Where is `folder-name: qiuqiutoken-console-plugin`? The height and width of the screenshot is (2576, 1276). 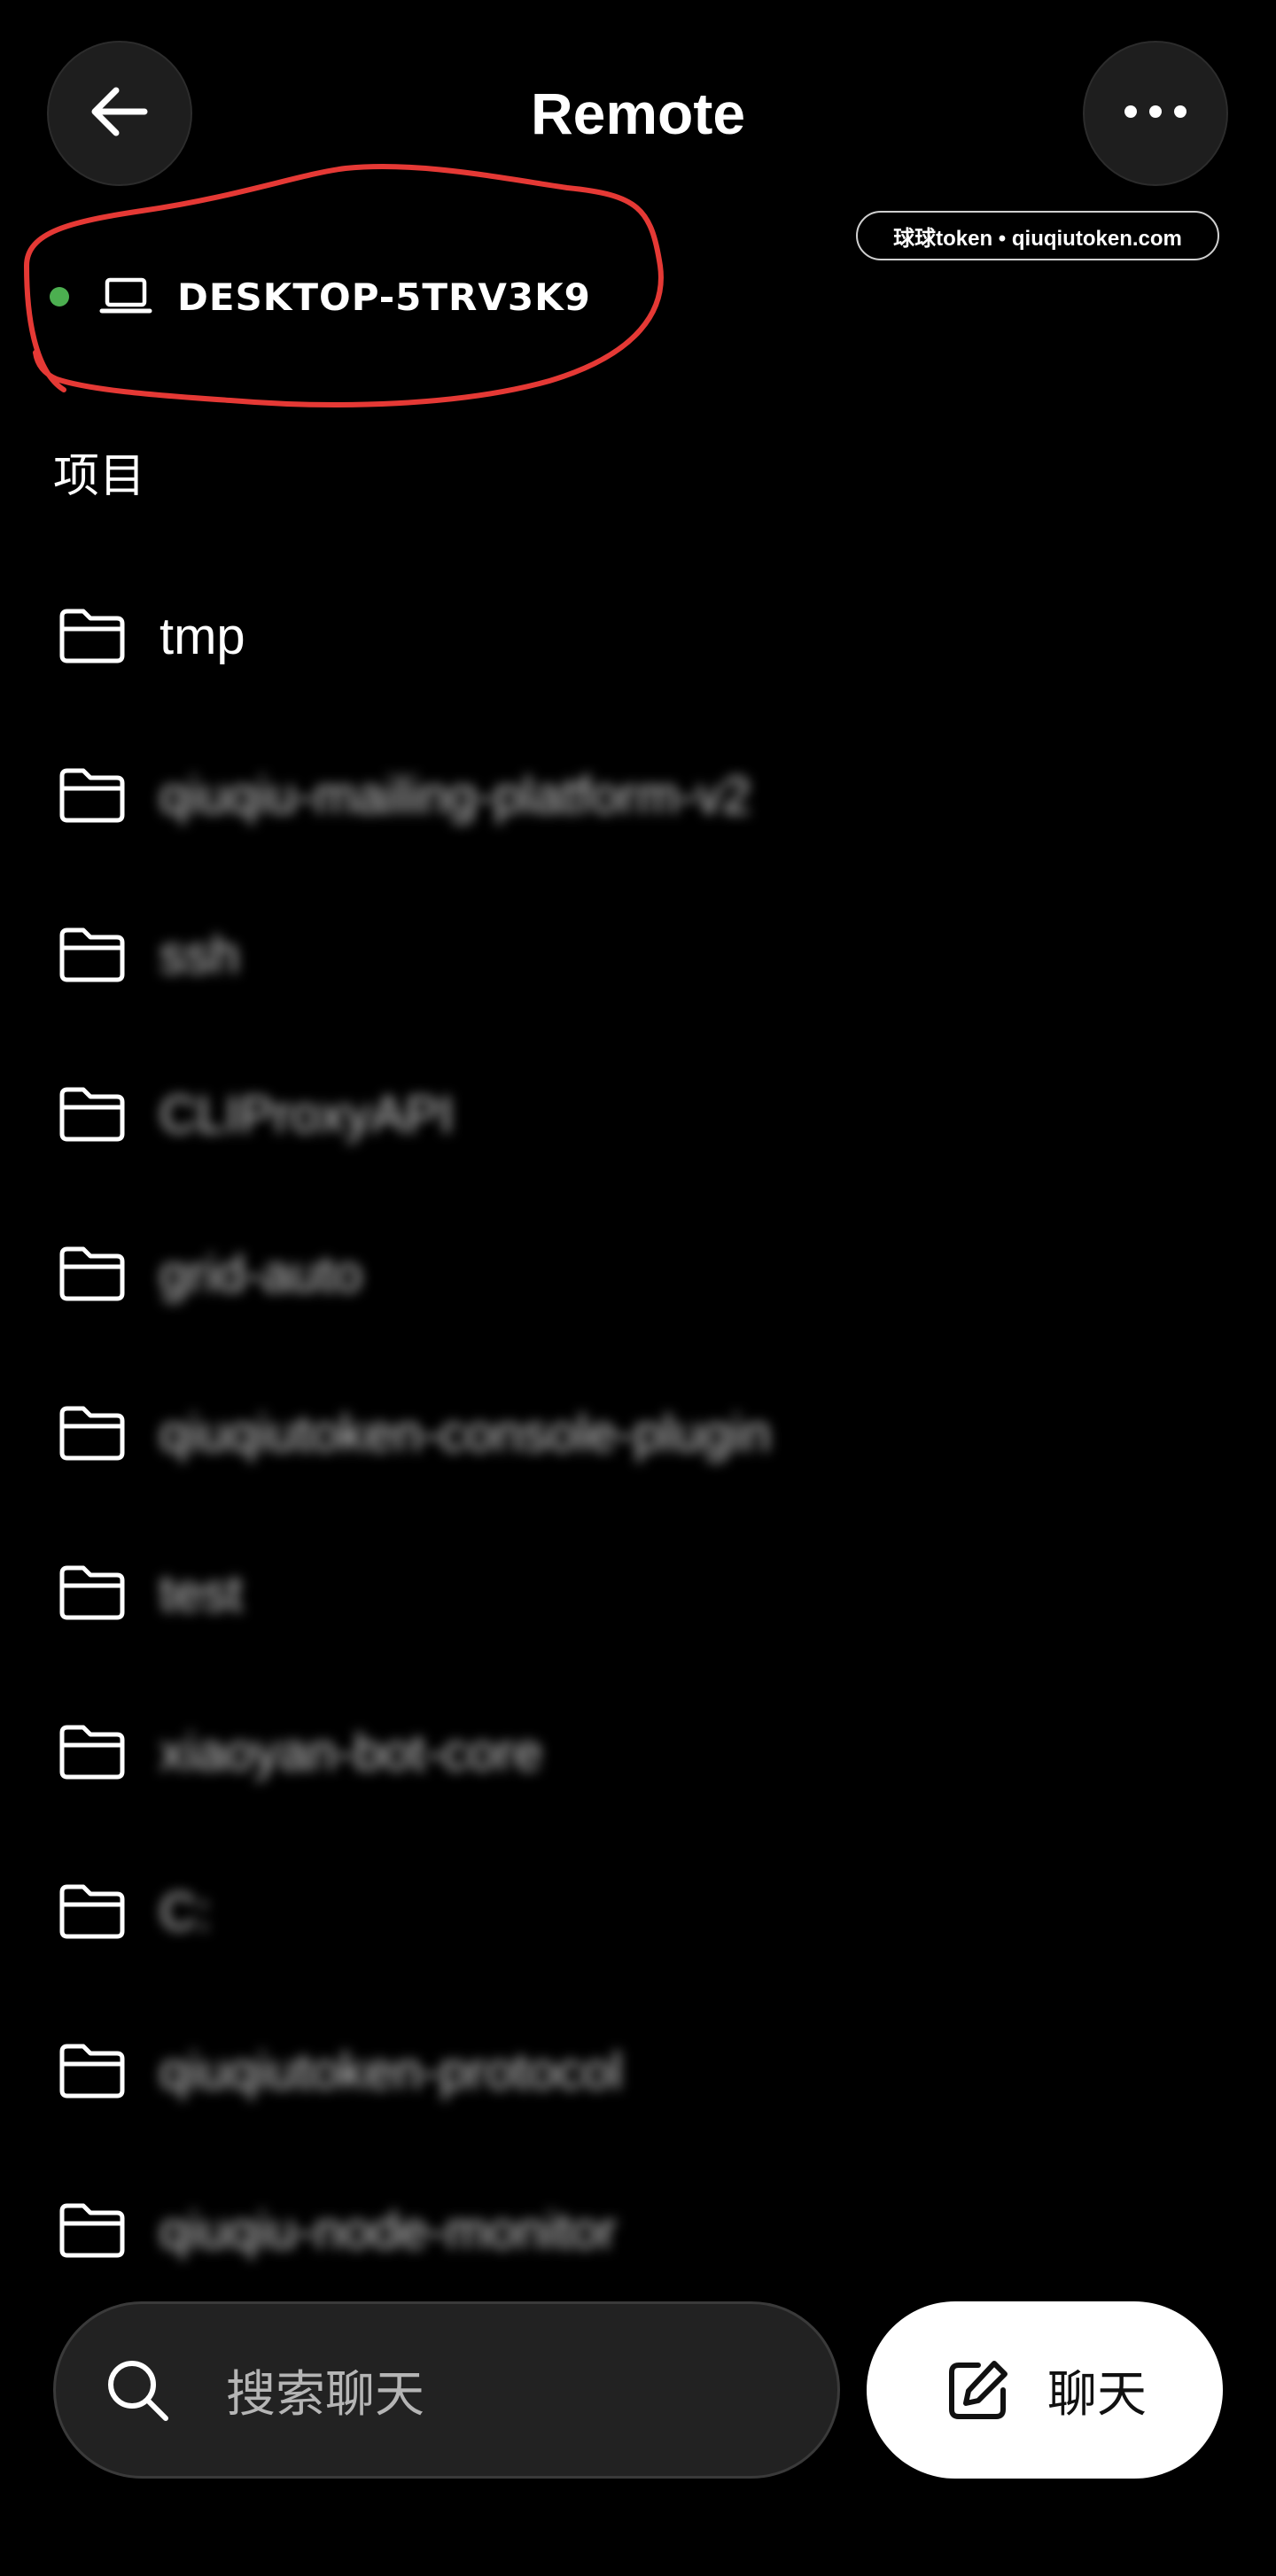 folder-name: qiuqiutoken-console-plugin is located at coordinates (466, 1433).